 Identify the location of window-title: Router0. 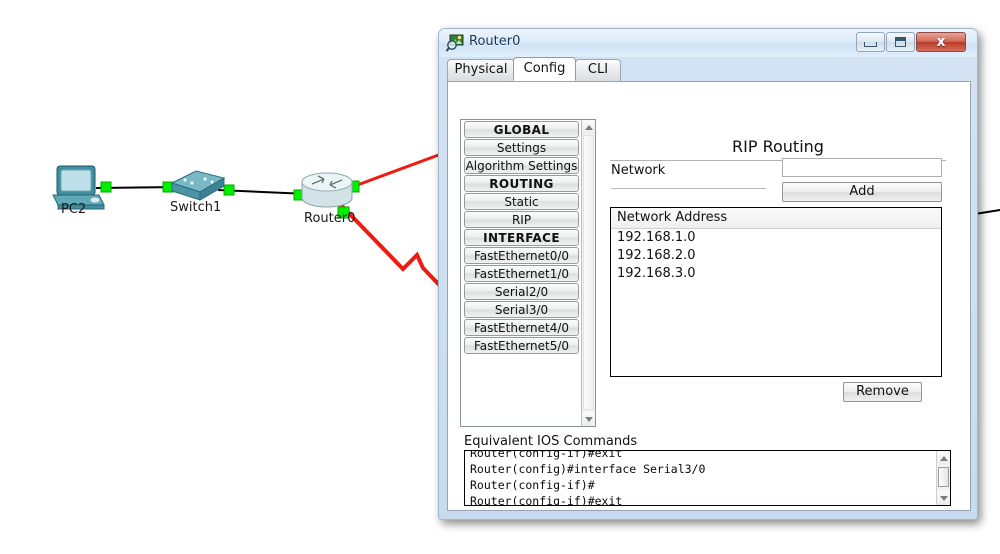
(495, 41).